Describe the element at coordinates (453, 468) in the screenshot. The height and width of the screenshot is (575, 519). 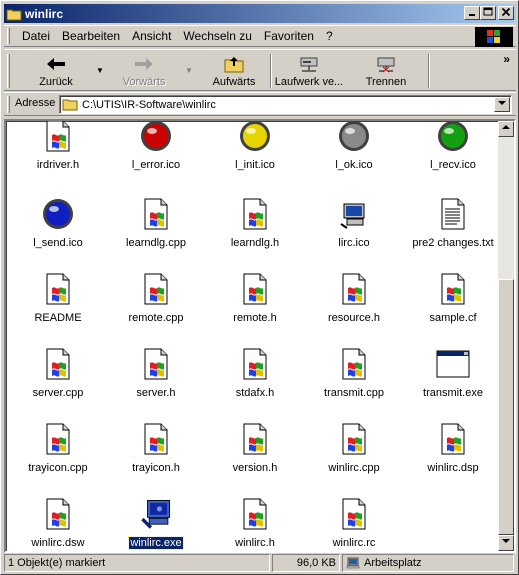
I see `file-name: winlirc.dsp` at that location.